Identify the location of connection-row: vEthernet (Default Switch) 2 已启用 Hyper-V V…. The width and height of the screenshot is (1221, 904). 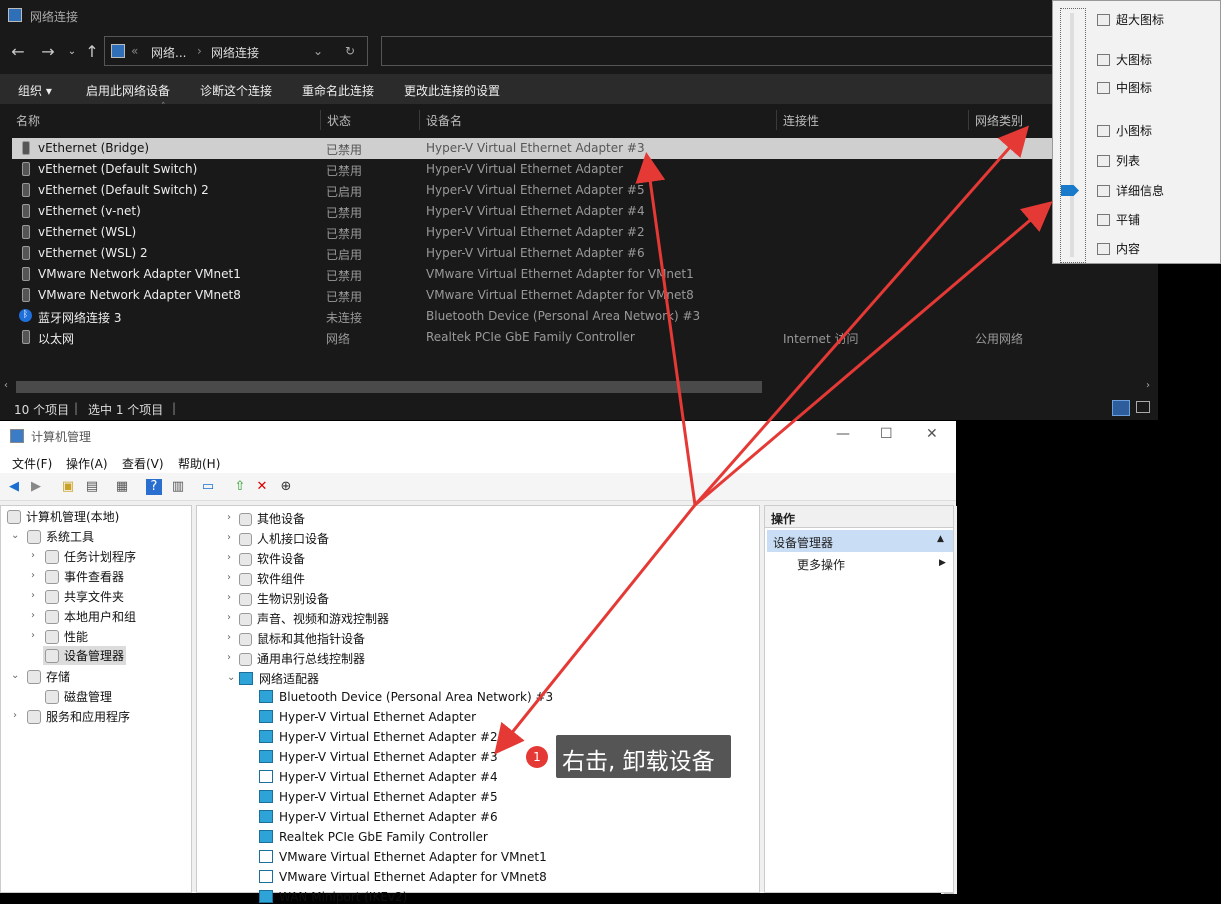
(532, 190).